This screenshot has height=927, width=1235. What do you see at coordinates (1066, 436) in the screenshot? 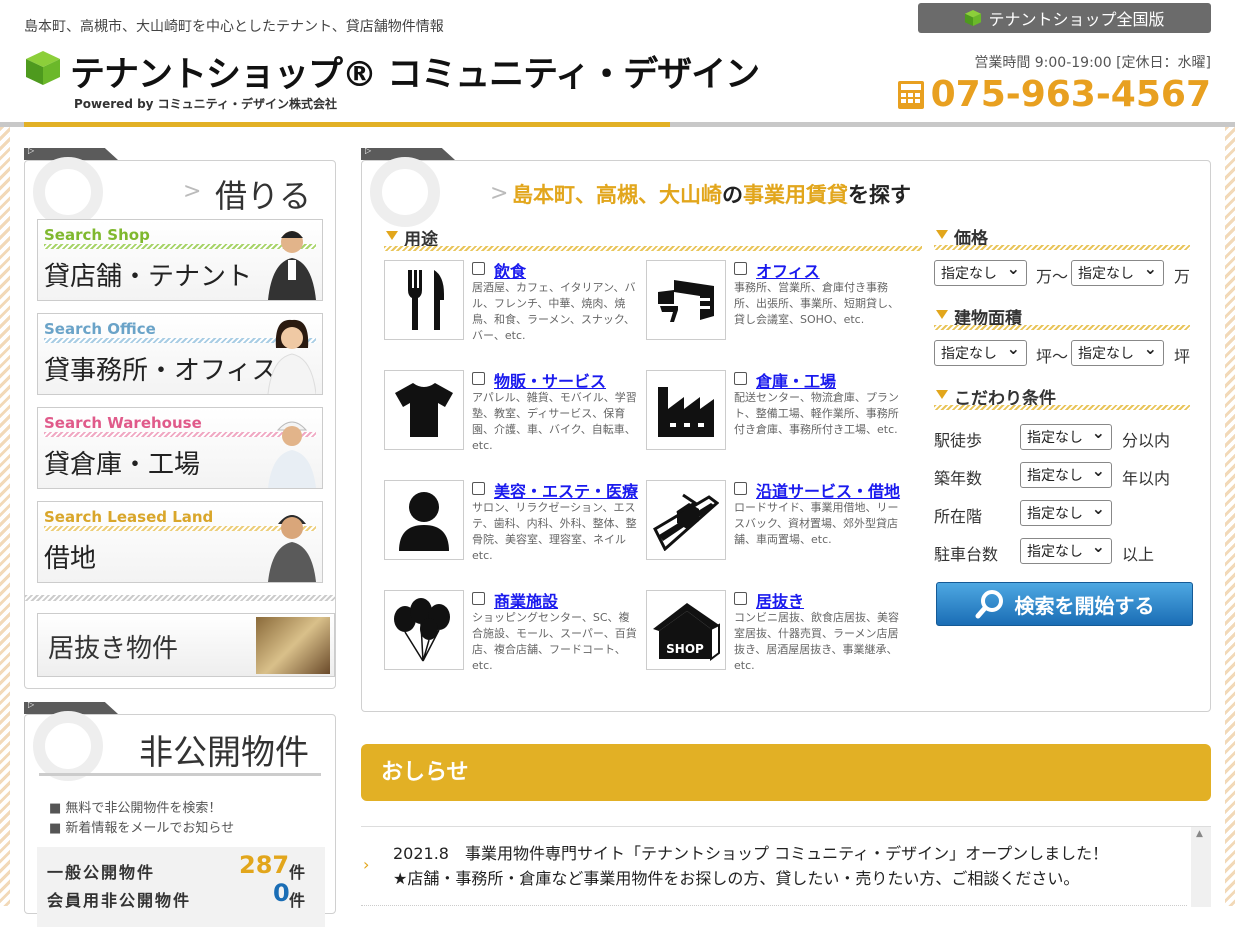
I see `station-walk-select: 指定なし` at bounding box center [1066, 436].